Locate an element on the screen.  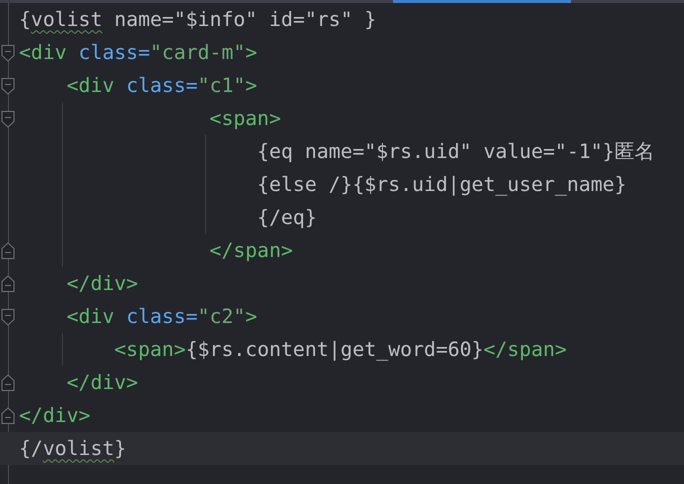
code-line: {/eq} is located at coordinates (286, 218).